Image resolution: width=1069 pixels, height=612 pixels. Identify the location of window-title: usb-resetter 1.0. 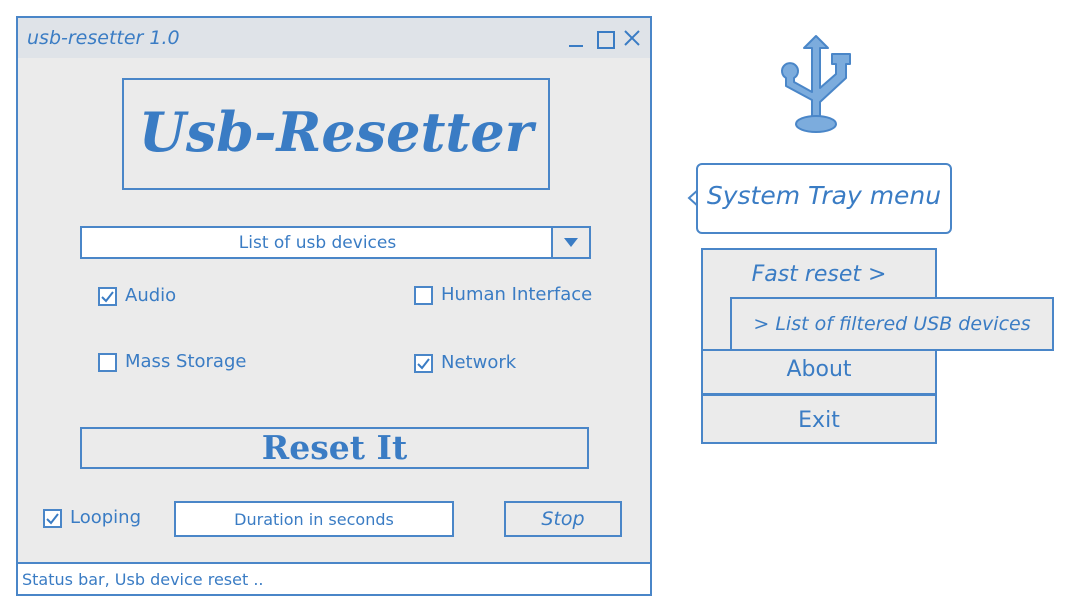
(103, 38).